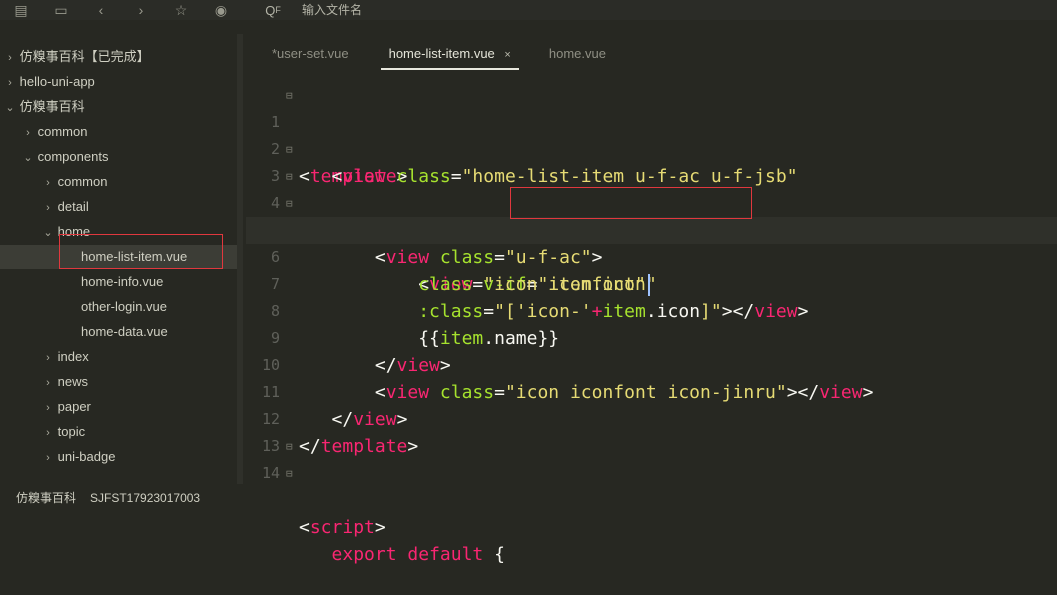  I want to click on tree-item-label: home-data.vue, so click(124, 331).